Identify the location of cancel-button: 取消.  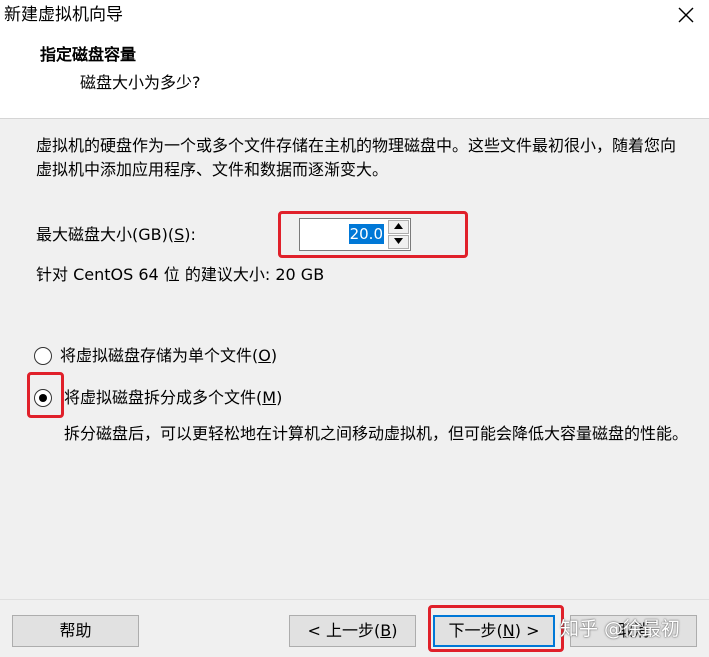
(633, 631).